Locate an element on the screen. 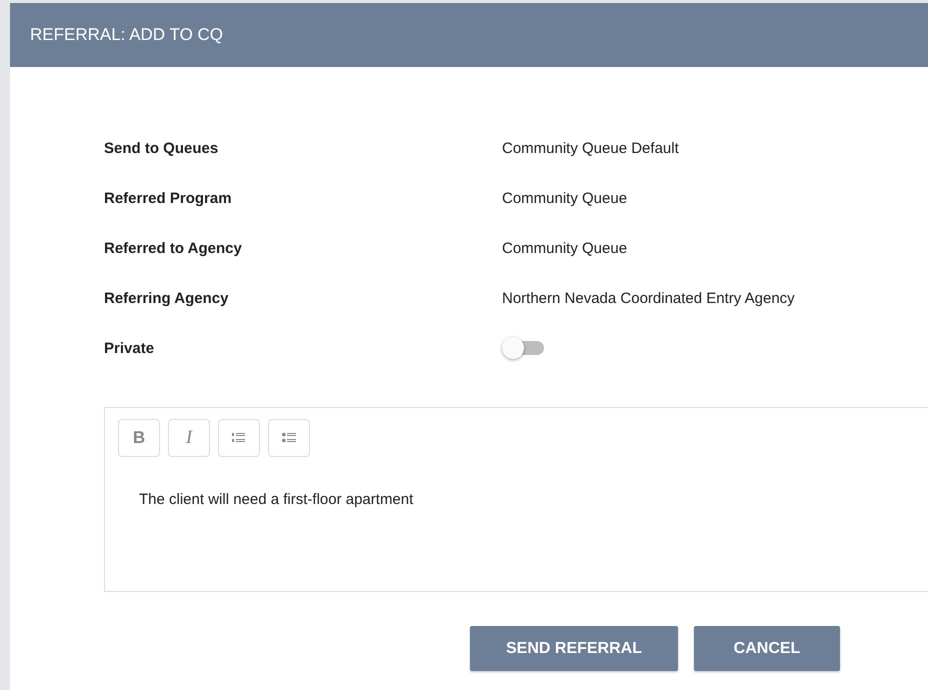  numbered-list-icon is located at coordinates (239, 438).